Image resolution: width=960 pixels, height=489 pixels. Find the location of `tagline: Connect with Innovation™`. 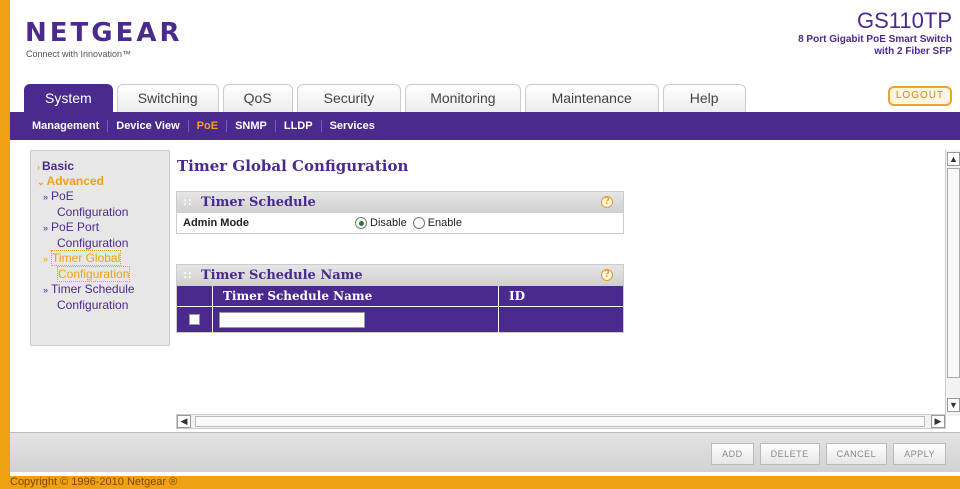

tagline: Connect with Innovation™ is located at coordinates (79, 54).